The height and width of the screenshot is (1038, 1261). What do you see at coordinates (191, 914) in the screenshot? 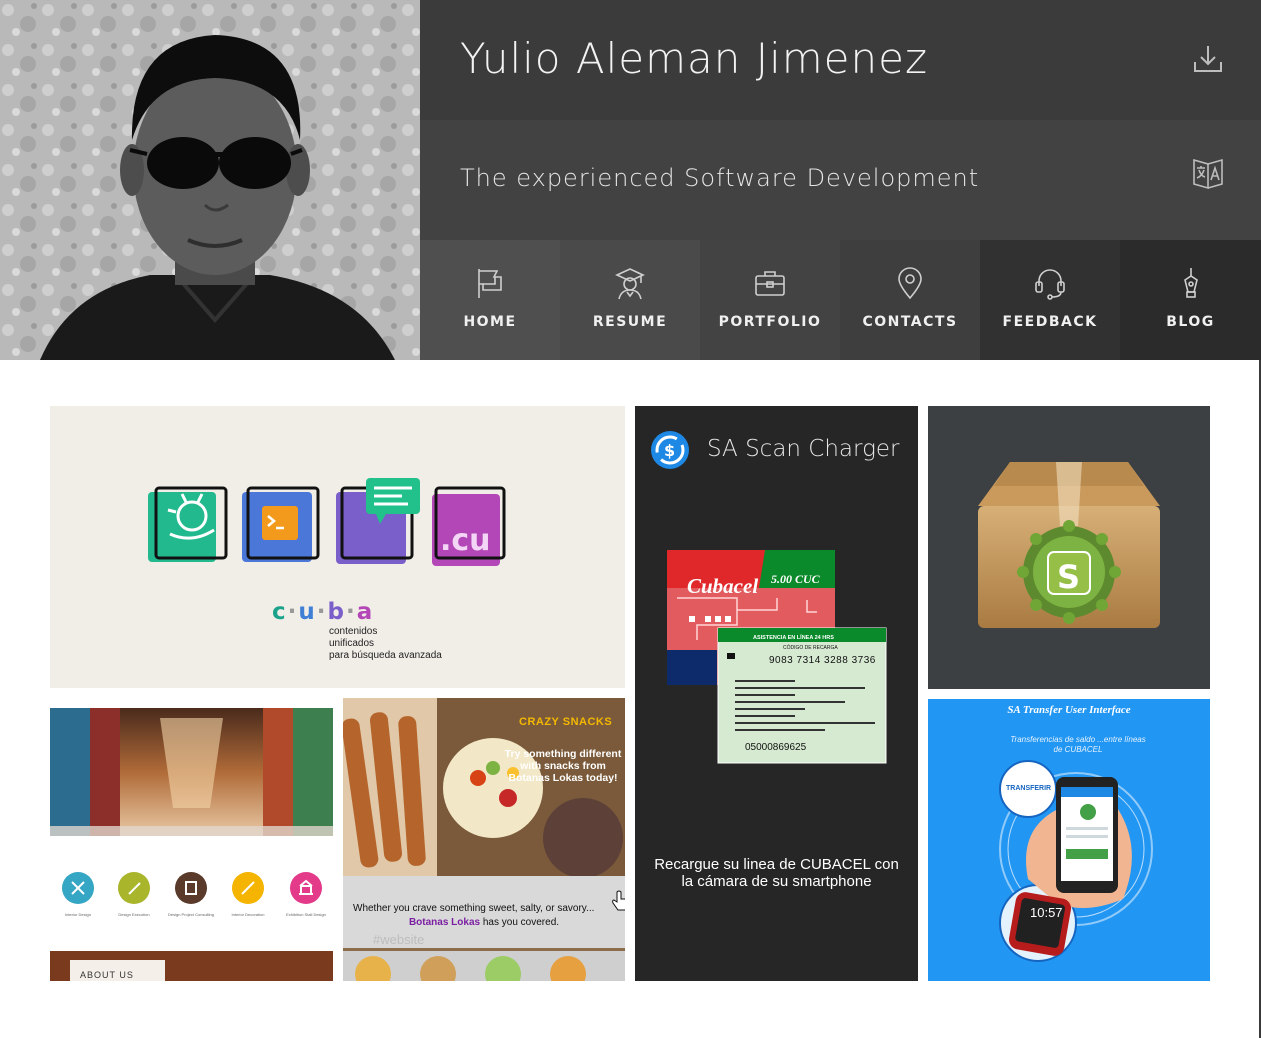
I see `service-3: Design Project Consulting` at bounding box center [191, 914].